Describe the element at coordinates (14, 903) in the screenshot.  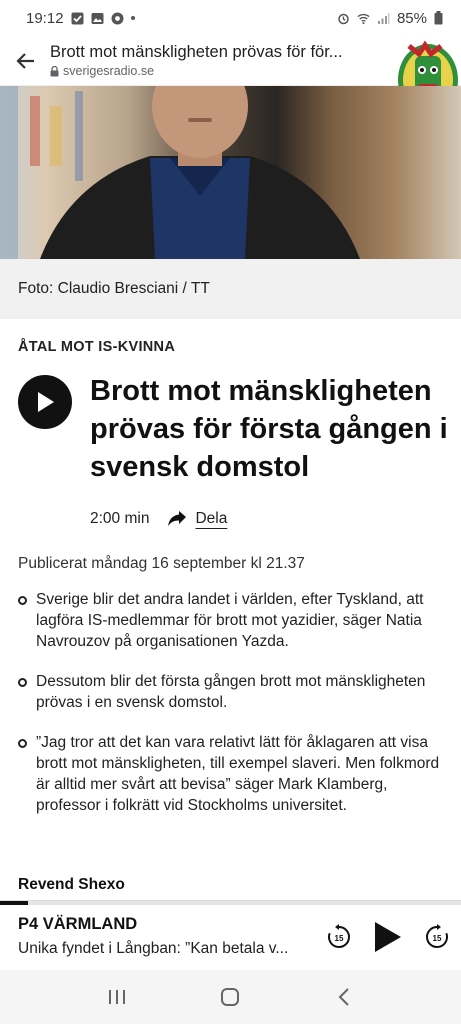
I see `player-progress-fill` at that location.